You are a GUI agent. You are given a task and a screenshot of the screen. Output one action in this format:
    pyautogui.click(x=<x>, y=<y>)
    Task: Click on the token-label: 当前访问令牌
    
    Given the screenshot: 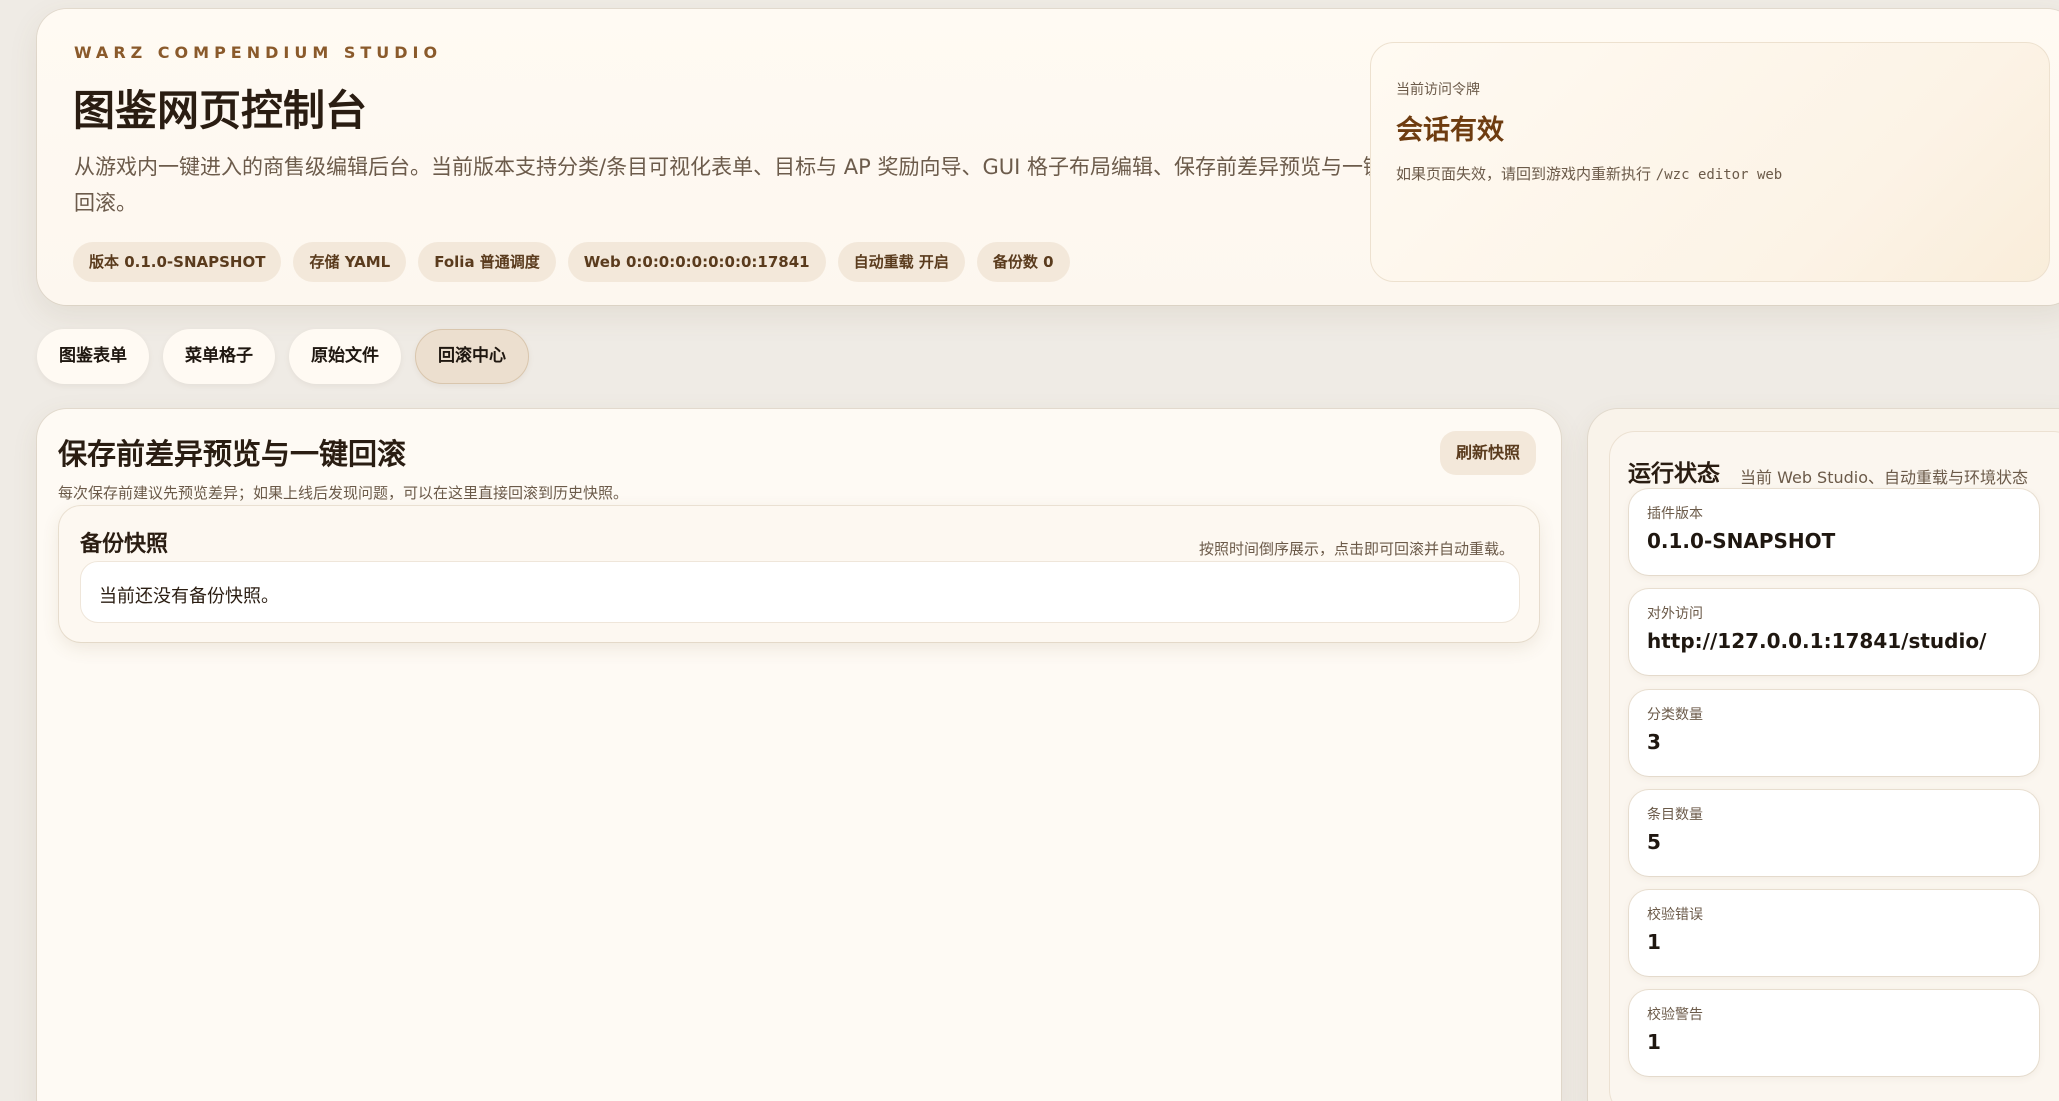 What is the action you would take?
    pyautogui.click(x=1438, y=90)
    